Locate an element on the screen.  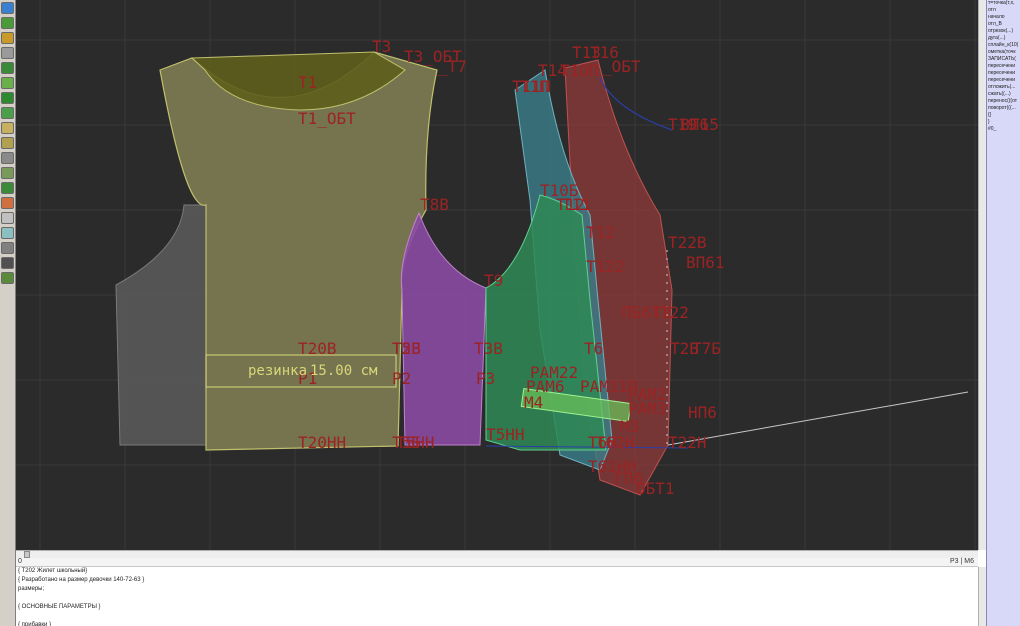
command-item: сплайн_к(10) is located at coordinates (1003, 45).